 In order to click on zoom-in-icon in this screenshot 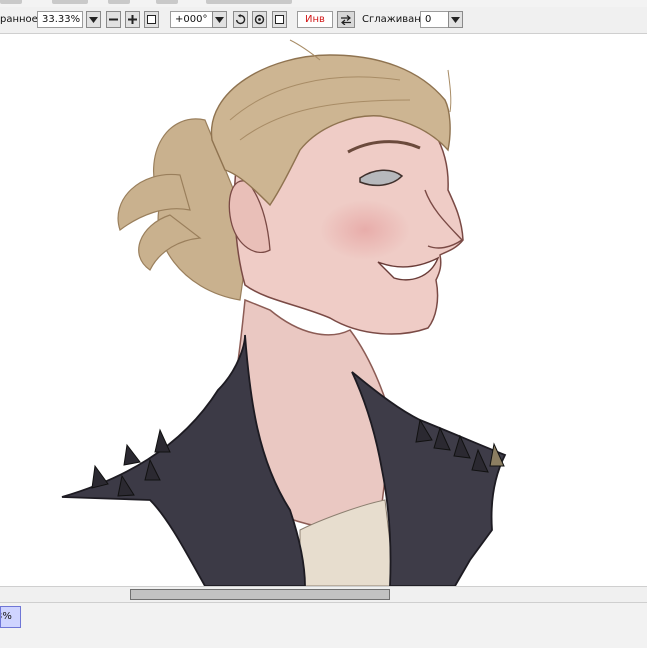, I will do `click(132, 19)`.